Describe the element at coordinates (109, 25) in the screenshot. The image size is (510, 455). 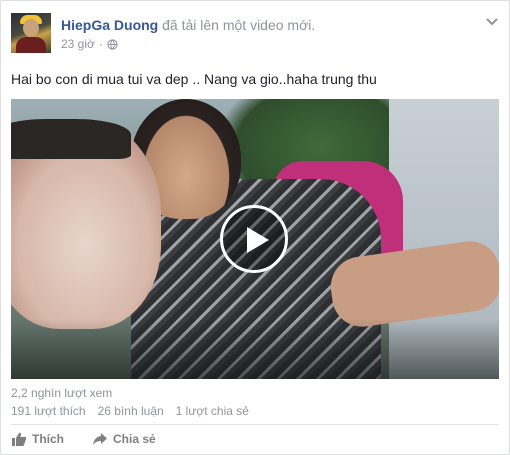
I see `author-name-link: HiepGa Duong` at that location.